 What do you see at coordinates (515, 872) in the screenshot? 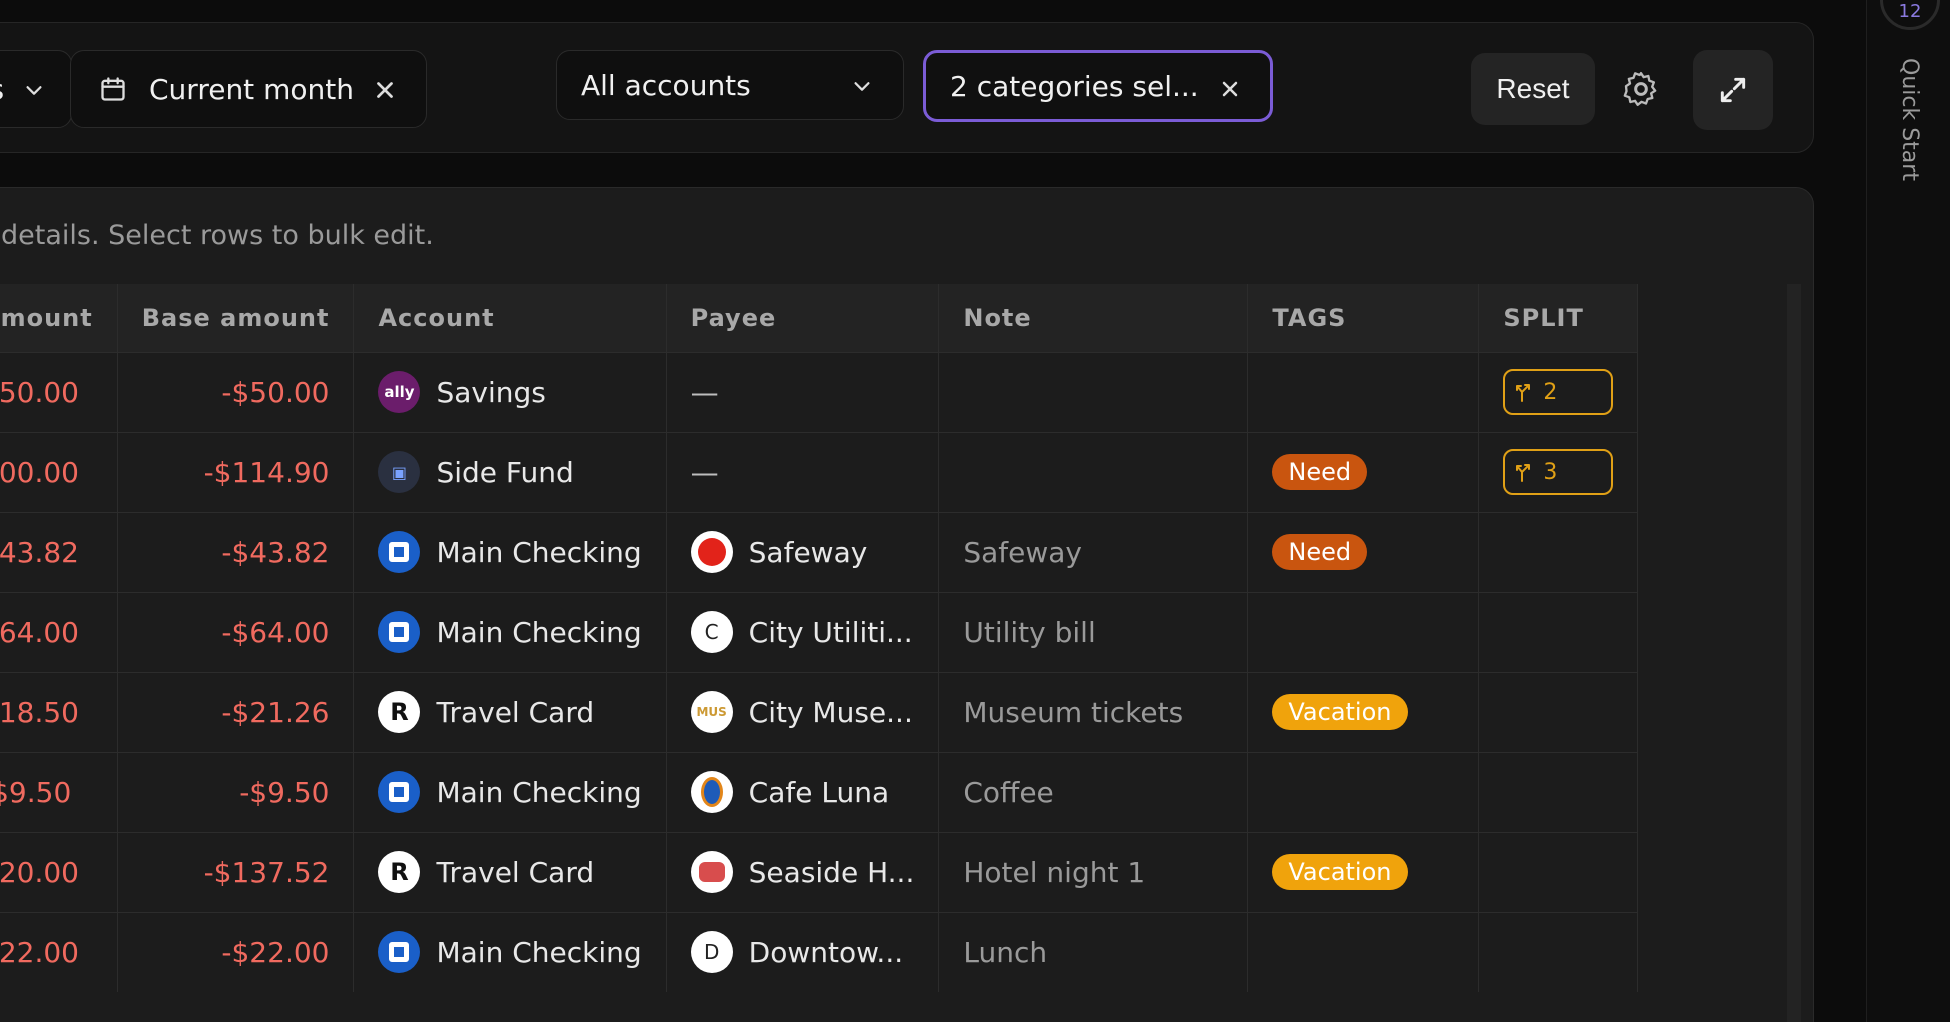
I see `account-name: Travel Card` at bounding box center [515, 872].